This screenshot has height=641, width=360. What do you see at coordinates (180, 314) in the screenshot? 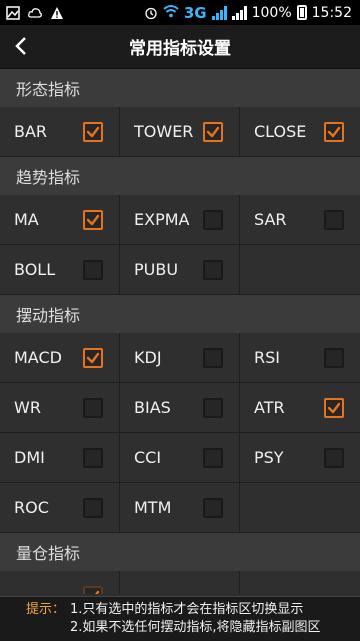
I see `section-header-oscillator: 摆动指标` at bounding box center [180, 314].